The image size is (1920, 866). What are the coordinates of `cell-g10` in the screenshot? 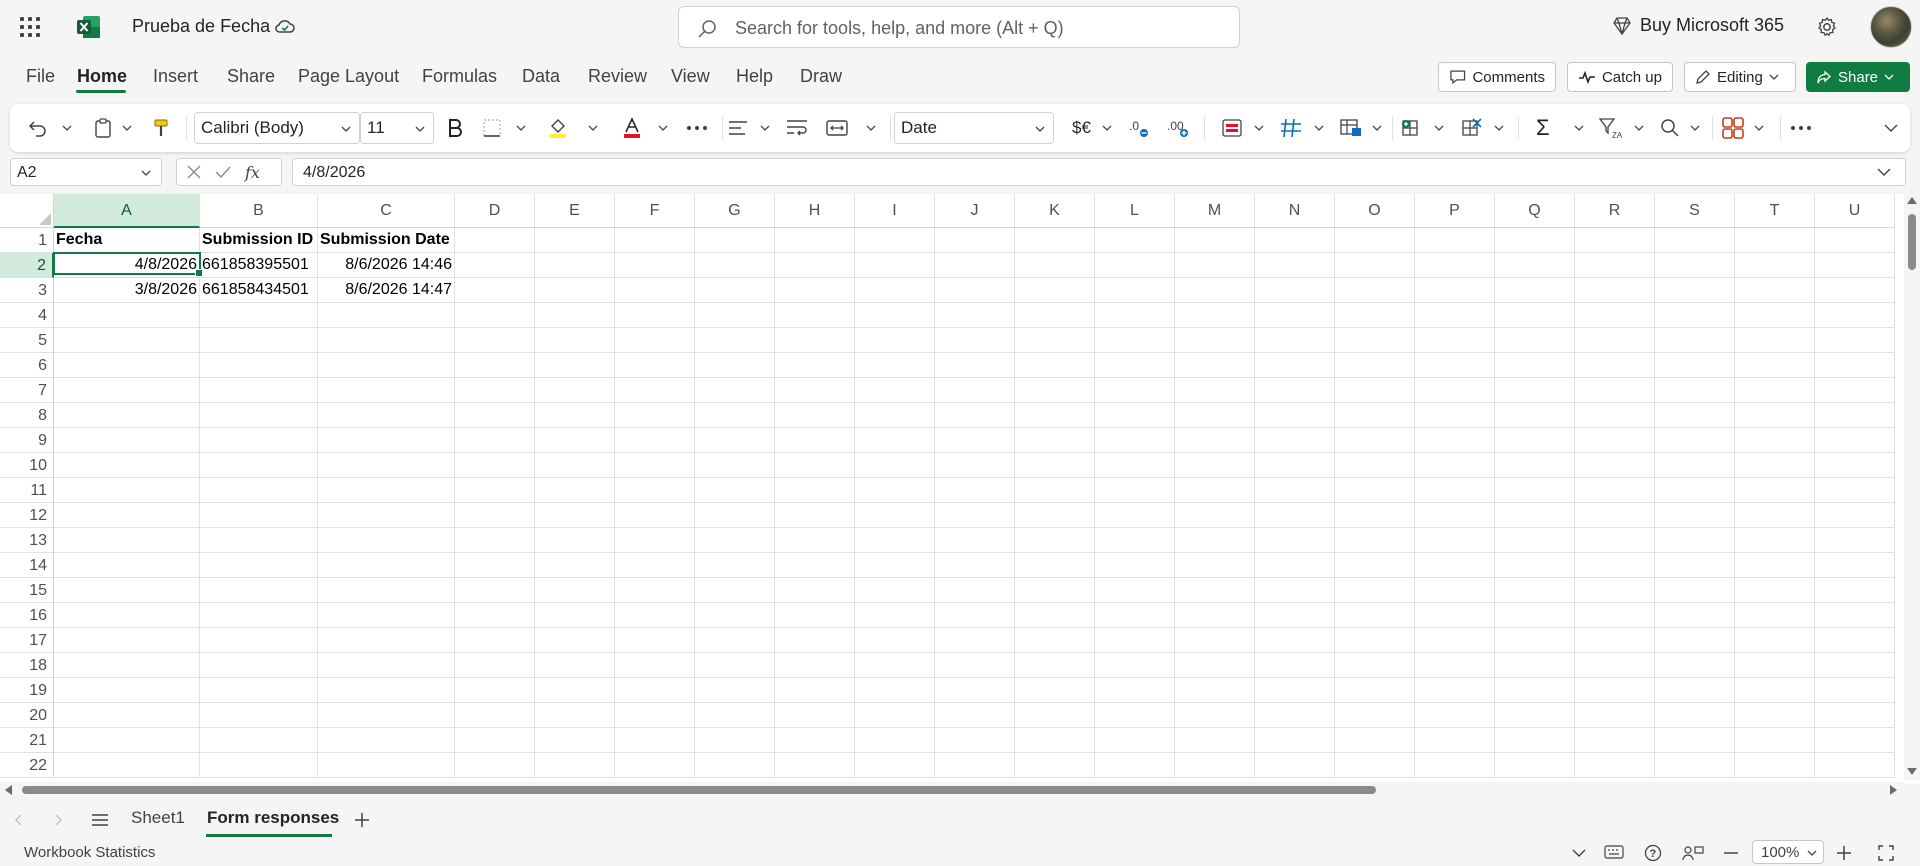 It's located at (735, 465).